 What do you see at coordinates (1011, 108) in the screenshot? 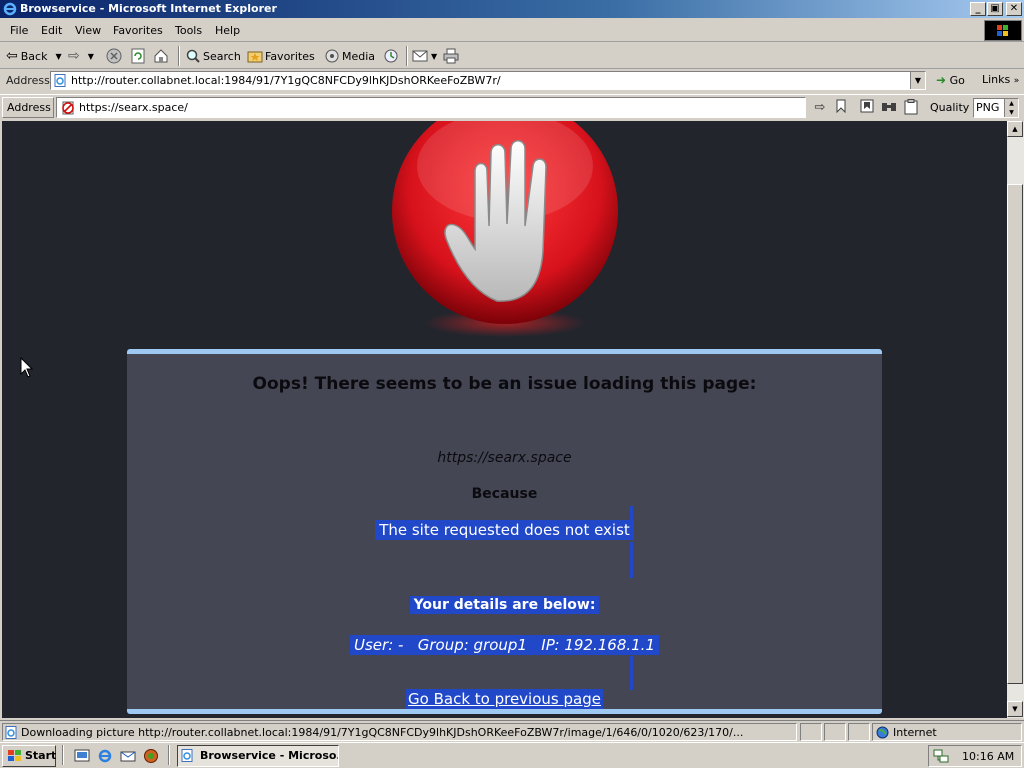
I see `quality-spinner-icon: ▲ ▼` at bounding box center [1011, 108].